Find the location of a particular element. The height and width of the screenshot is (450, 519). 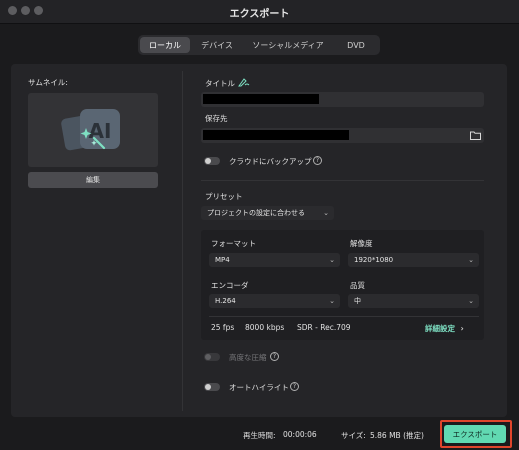

window-title: エクスポート is located at coordinates (259, 14).